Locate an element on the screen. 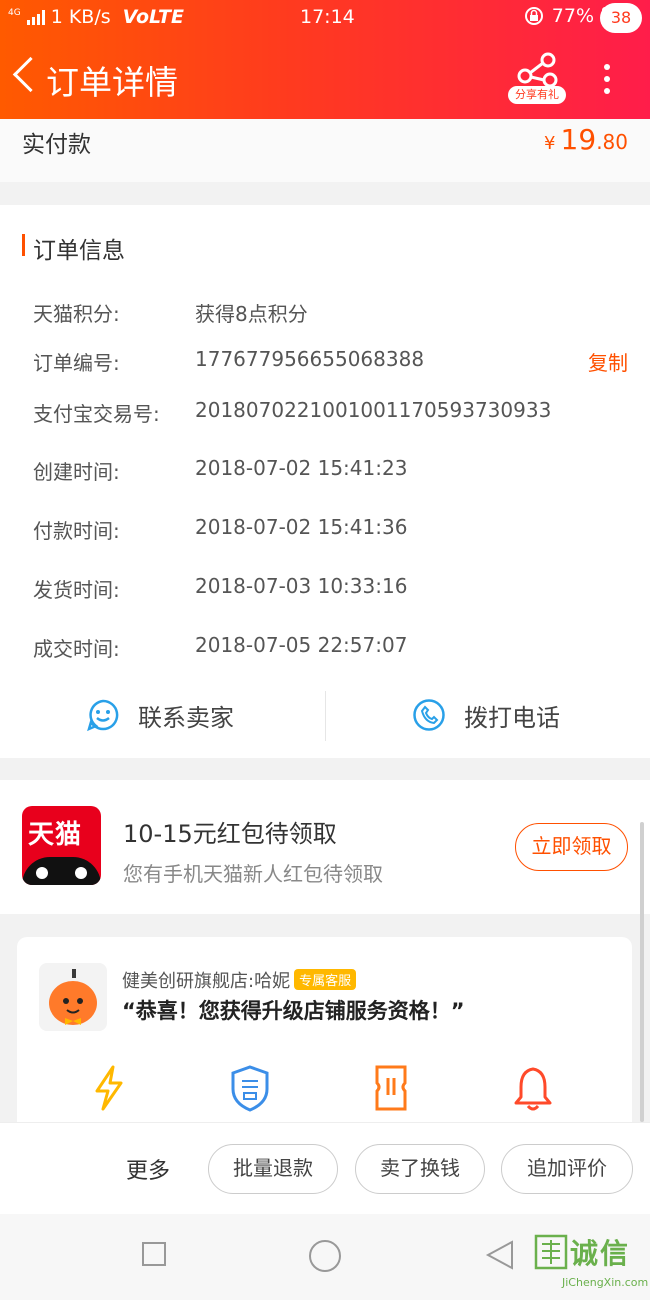 This screenshot has width=650, height=1300. service-notification is located at coordinates (533, 1088).